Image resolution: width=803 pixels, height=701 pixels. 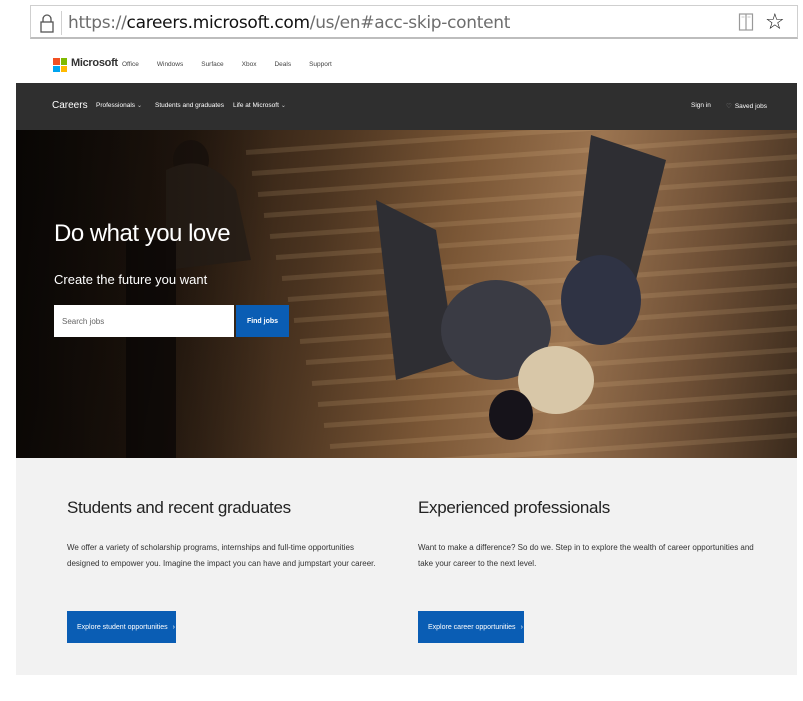 I want to click on url-path: /us/en#acc-skip-content, so click(x=410, y=23).